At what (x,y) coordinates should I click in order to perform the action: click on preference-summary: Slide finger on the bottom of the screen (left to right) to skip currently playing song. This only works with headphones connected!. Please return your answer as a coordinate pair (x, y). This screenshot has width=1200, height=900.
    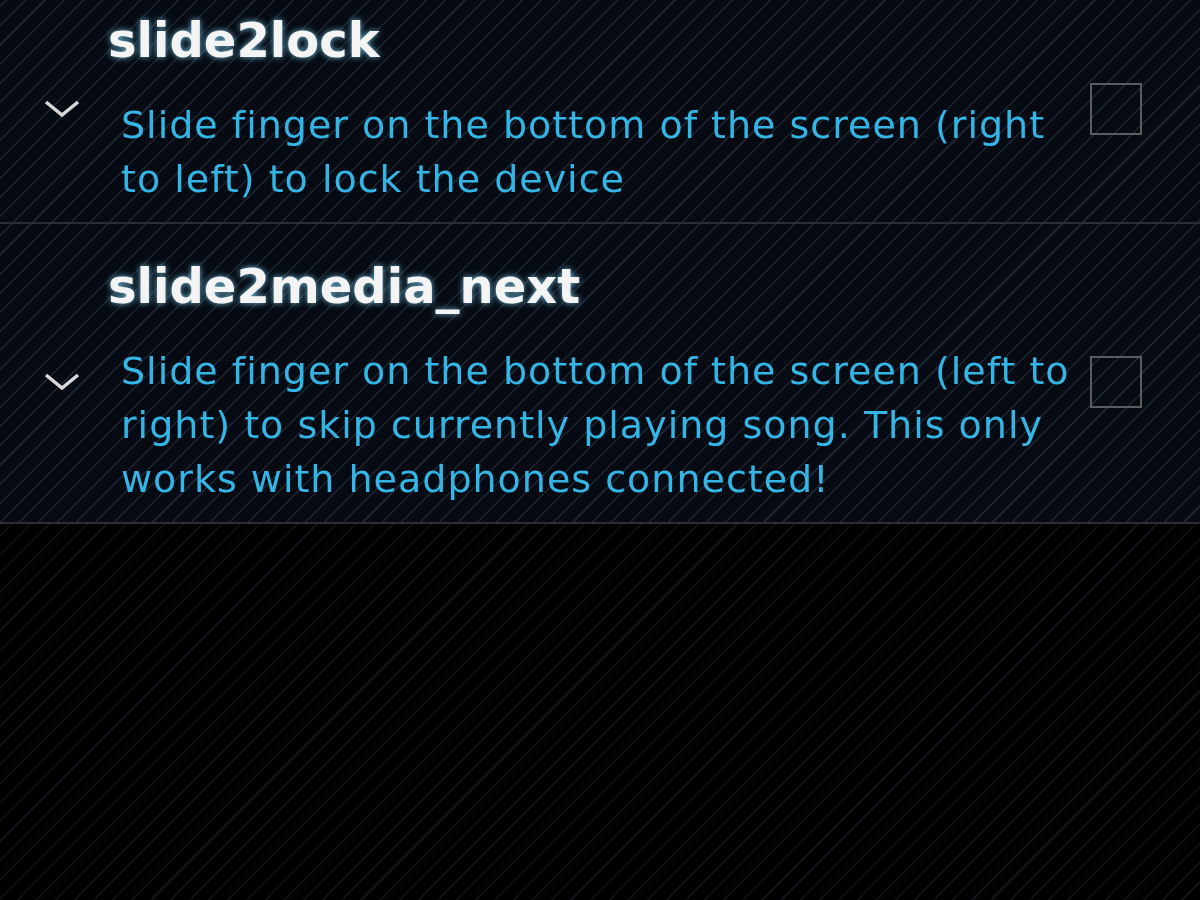
    Looking at the image, I should click on (595, 425).